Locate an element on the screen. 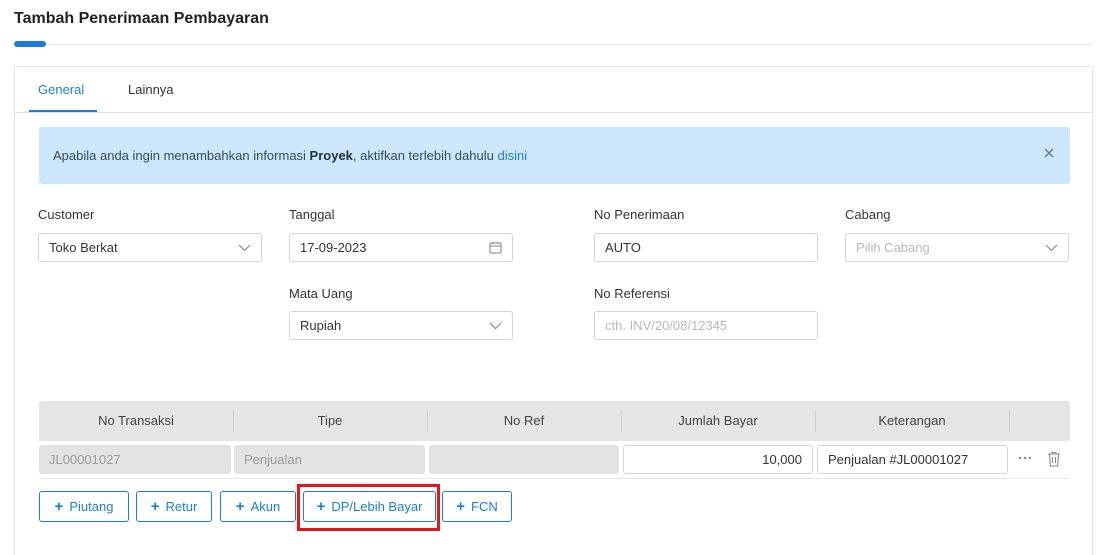 This screenshot has height=555, width=1108. add-akun-button: + Akun is located at coordinates (258, 506).